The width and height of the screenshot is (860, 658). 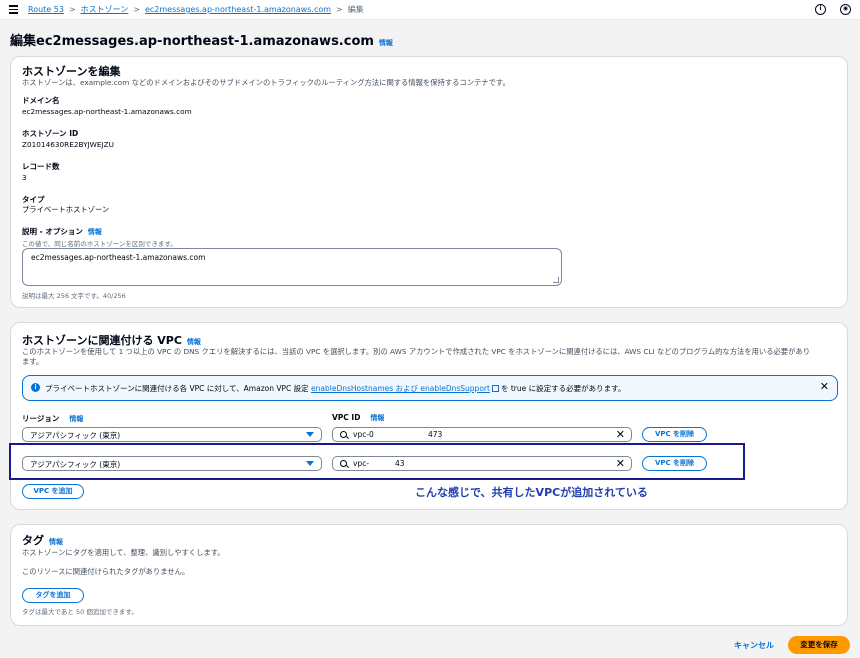 What do you see at coordinates (106, 571) in the screenshot?
I see `tags-empty: このリソースに関連付けられたタグがありません。` at bounding box center [106, 571].